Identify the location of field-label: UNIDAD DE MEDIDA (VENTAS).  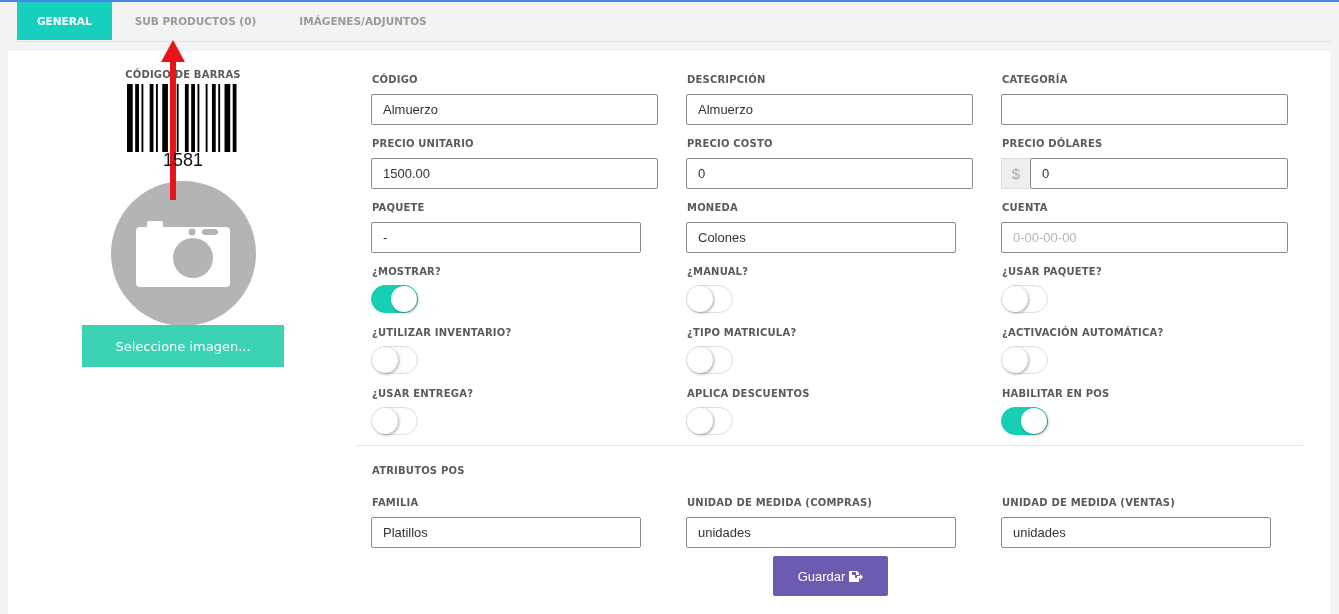
(1089, 503).